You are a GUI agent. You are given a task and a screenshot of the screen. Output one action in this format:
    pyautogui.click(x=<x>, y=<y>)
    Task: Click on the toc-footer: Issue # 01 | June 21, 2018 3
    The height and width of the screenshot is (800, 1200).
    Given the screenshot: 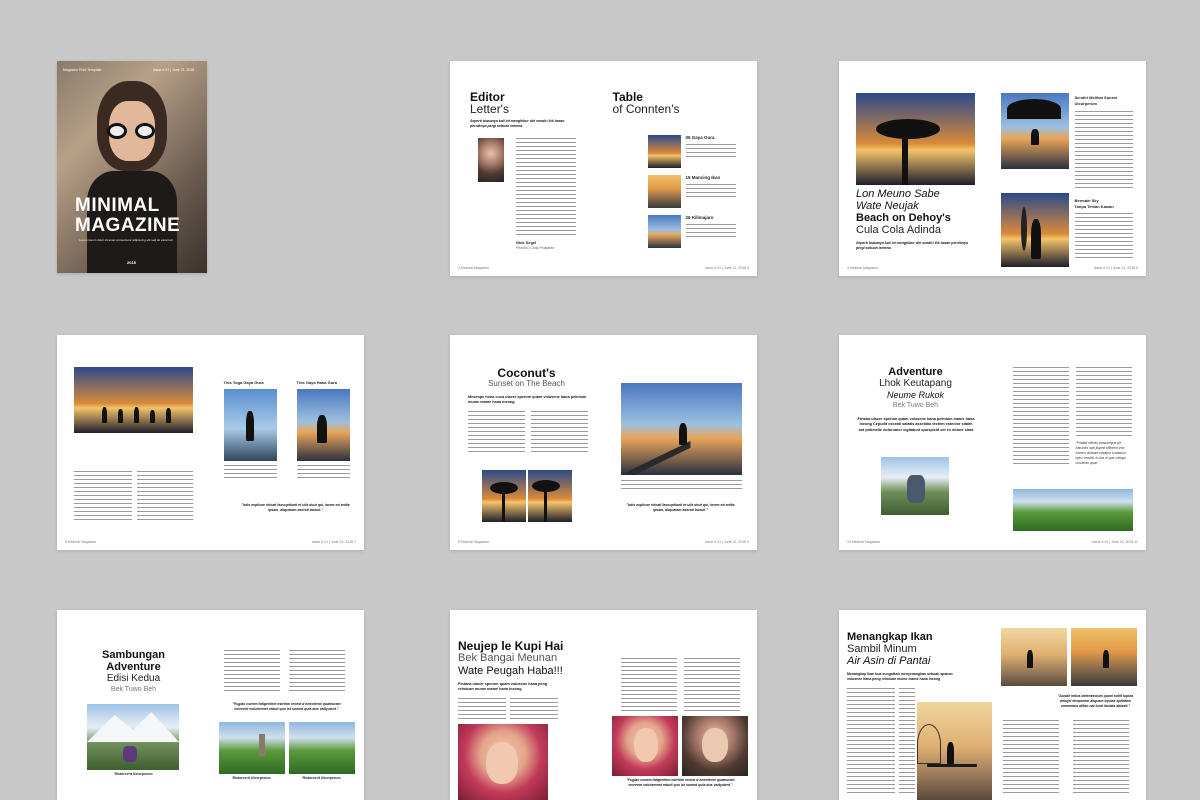 What is the action you would take?
    pyautogui.click(x=726, y=268)
    